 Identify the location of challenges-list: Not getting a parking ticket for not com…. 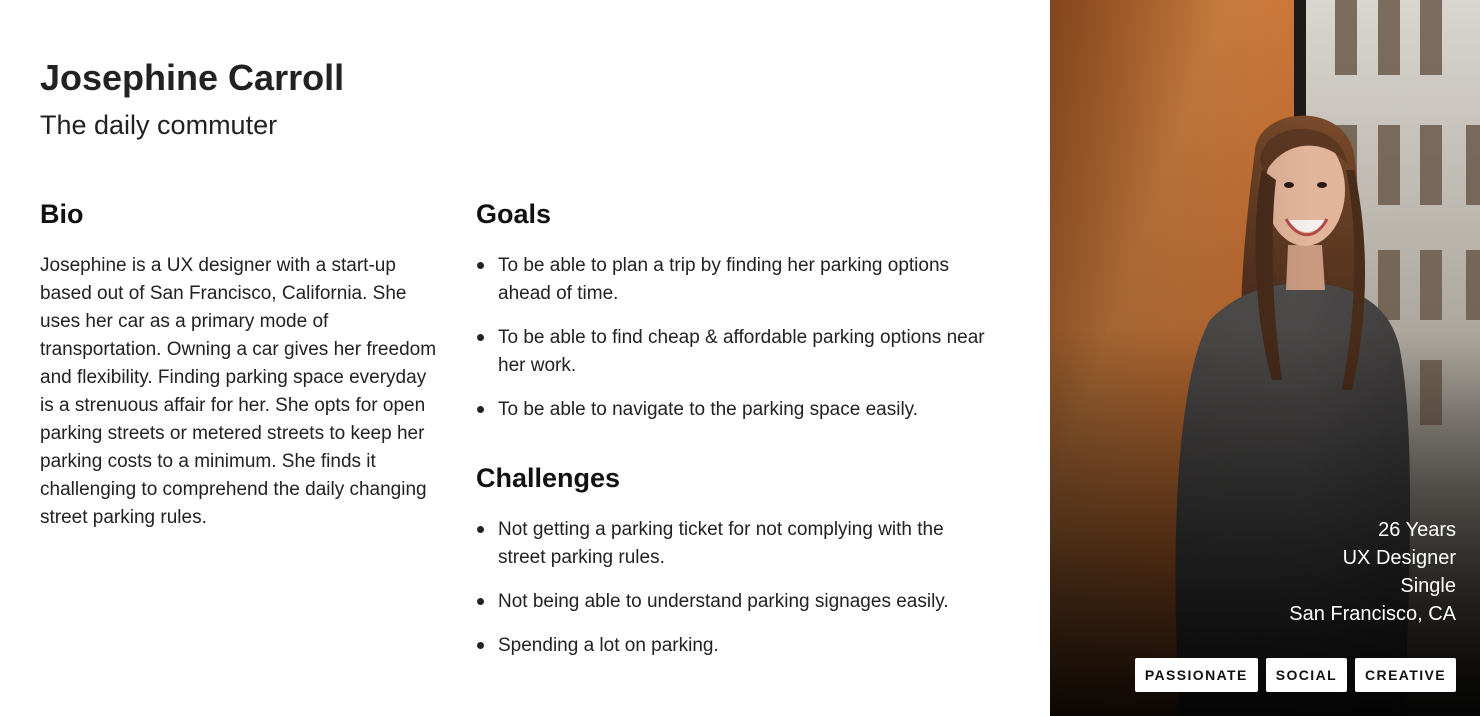
(736, 596).